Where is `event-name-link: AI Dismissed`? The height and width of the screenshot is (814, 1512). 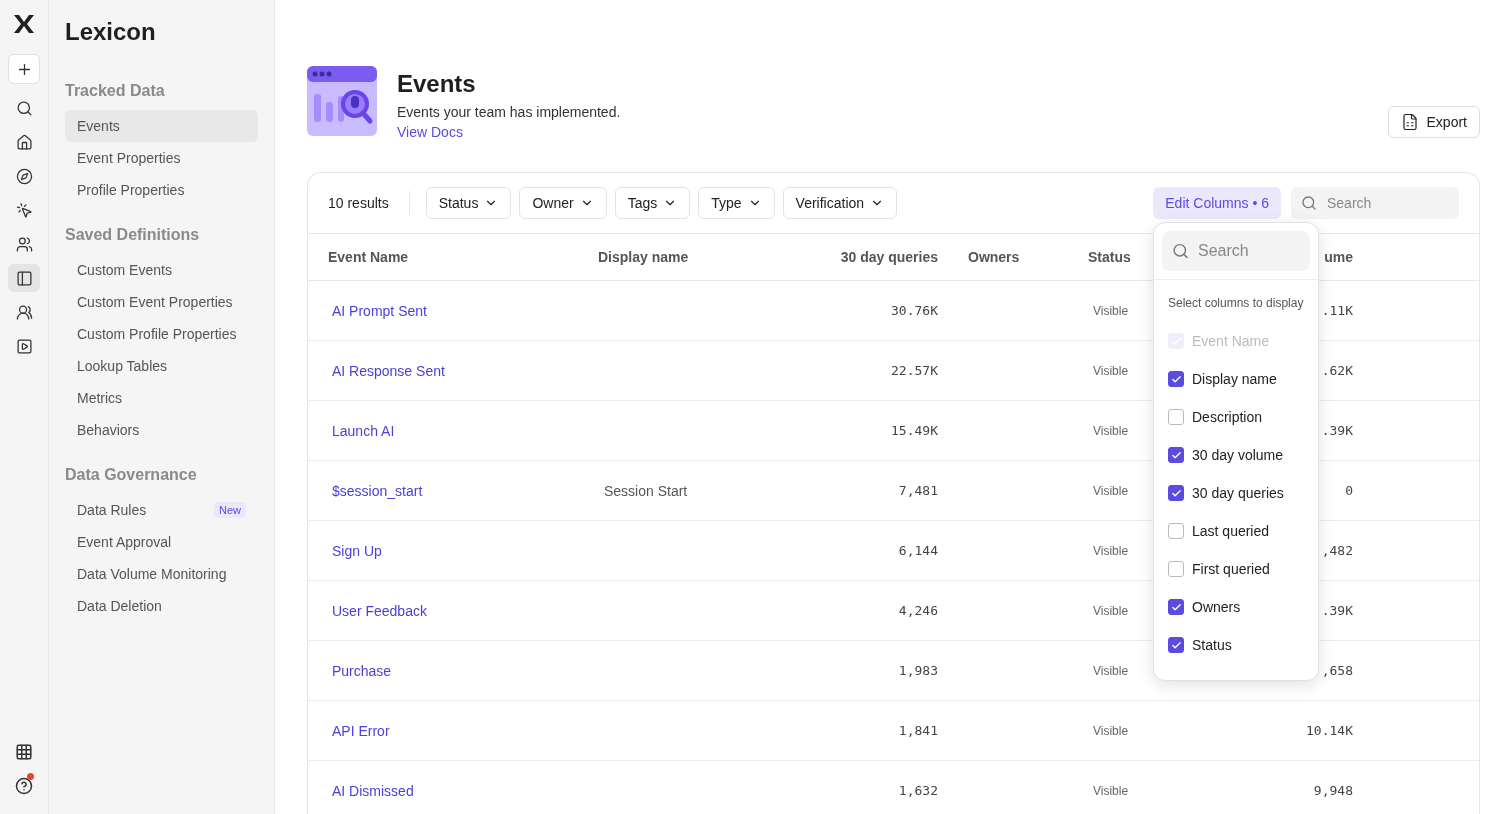 event-name-link: AI Dismissed is located at coordinates (371, 790).